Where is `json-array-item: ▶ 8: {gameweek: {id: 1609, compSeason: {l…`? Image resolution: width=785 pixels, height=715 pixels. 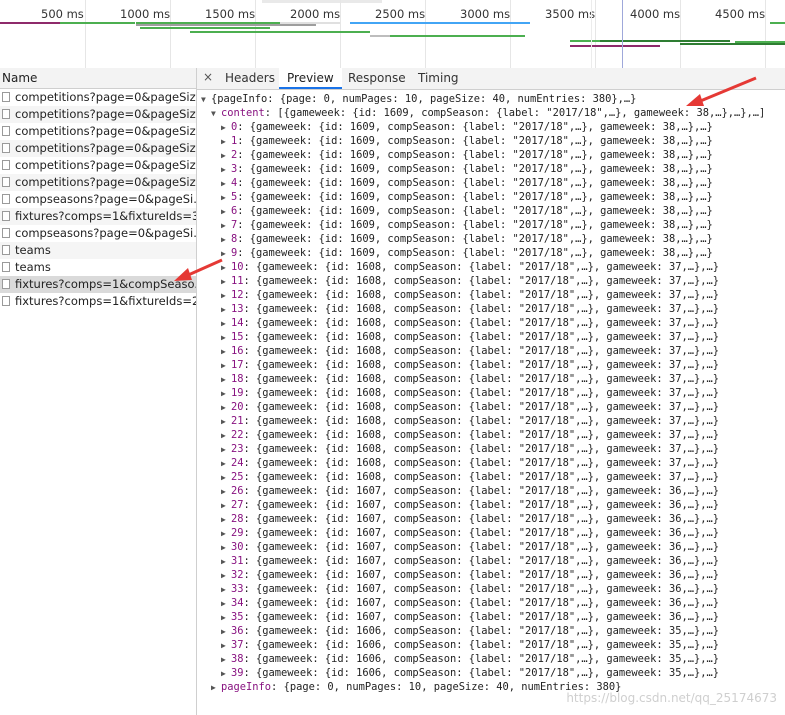
json-array-item: ▶ 8: {gameweek: {id: 1609, compSeason: {l… is located at coordinates (491, 239).